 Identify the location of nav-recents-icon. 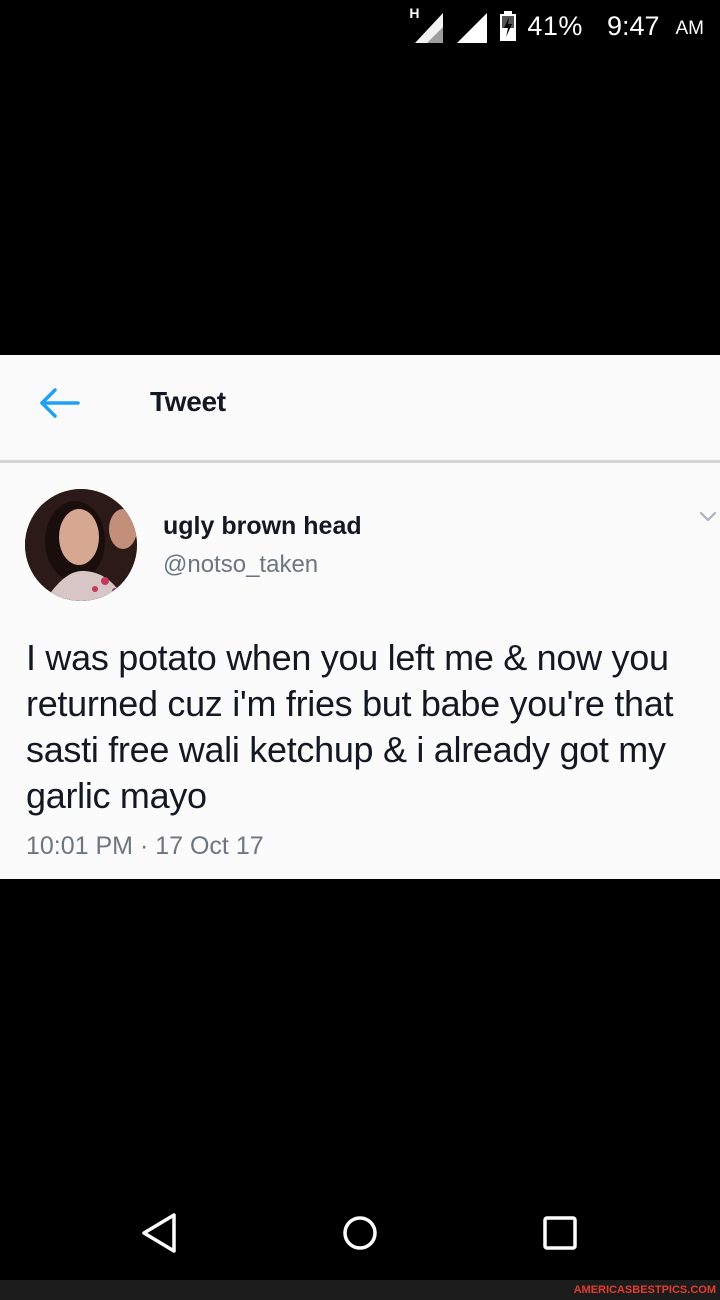
(560, 1233).